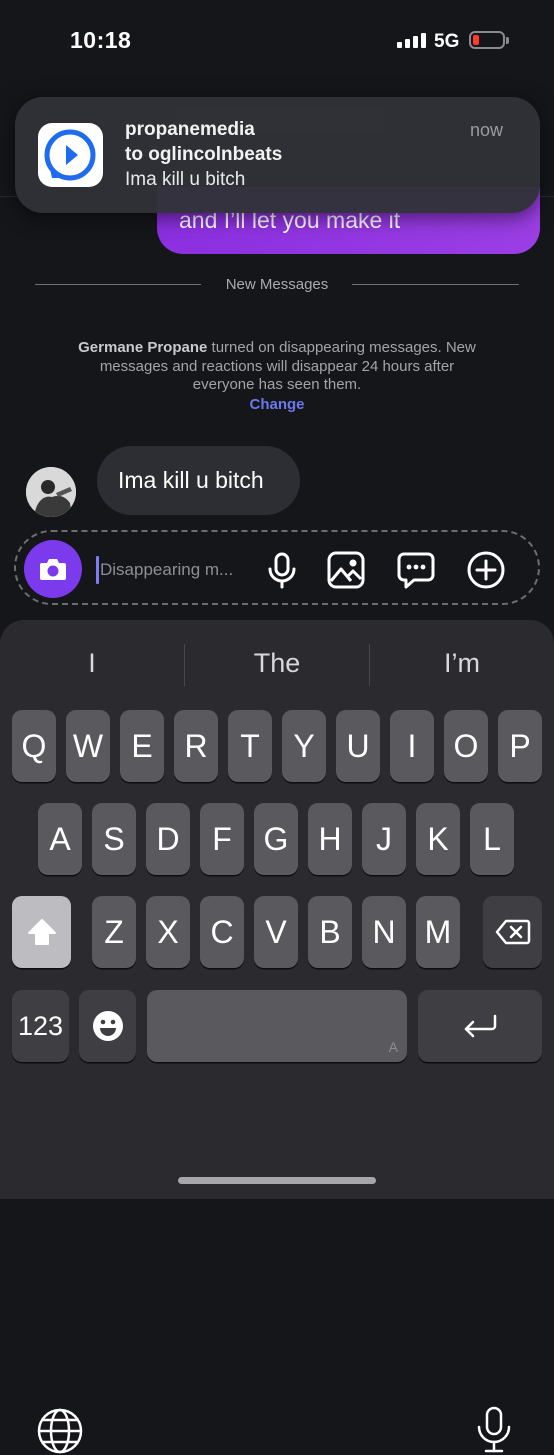 The height and width of the screenshot is (1455, 554). What do you see at coordinates (393, 1047) in the screenshot?
I see `space-key-mark: A` at bounding box center [393, 1047].